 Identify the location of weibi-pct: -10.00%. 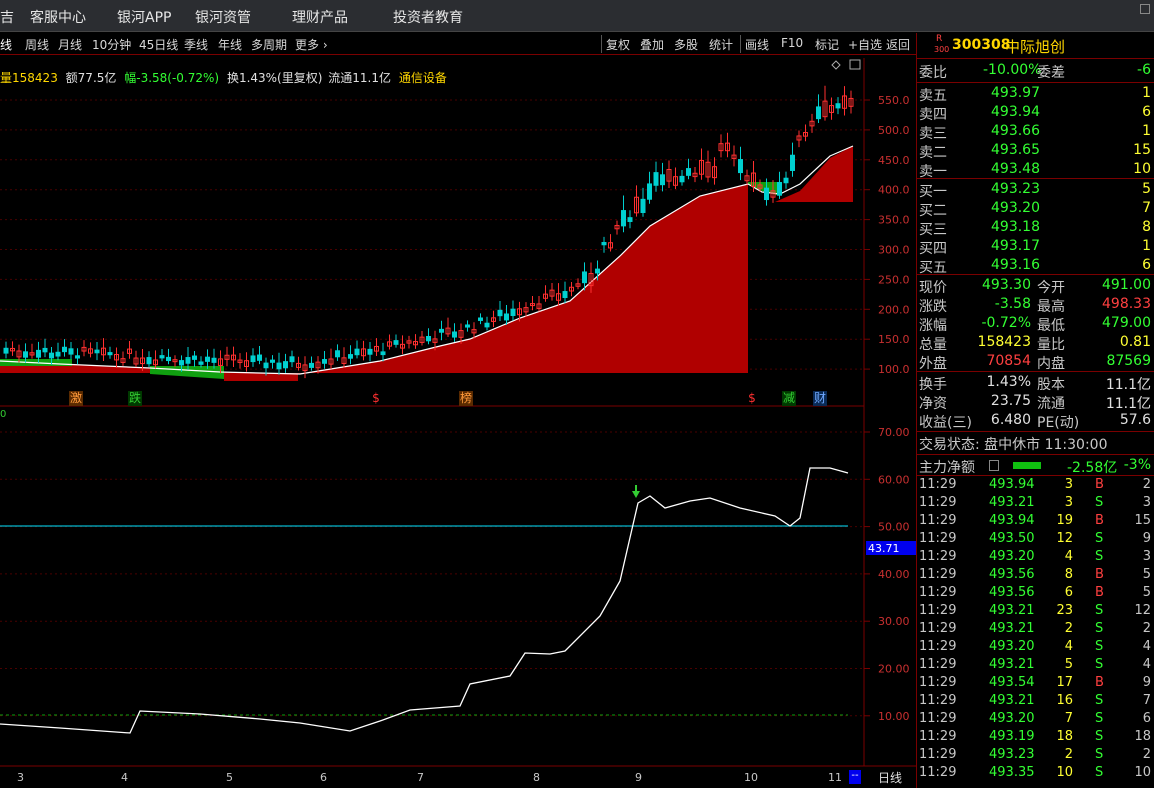
(1012, 70).